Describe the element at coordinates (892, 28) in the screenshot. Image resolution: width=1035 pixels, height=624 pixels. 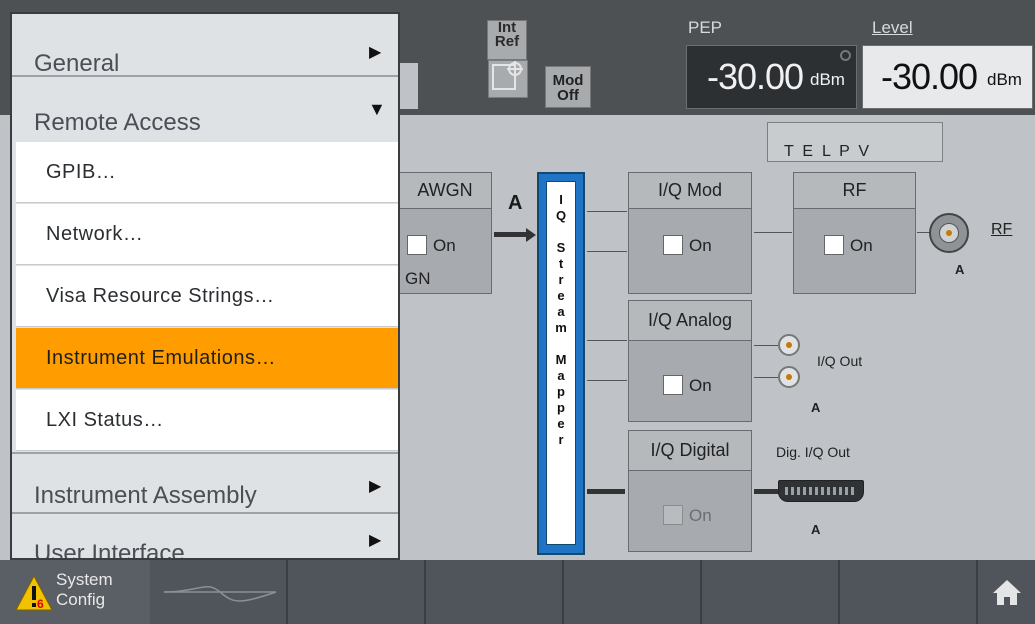
I see `level-label: Level` at that location.